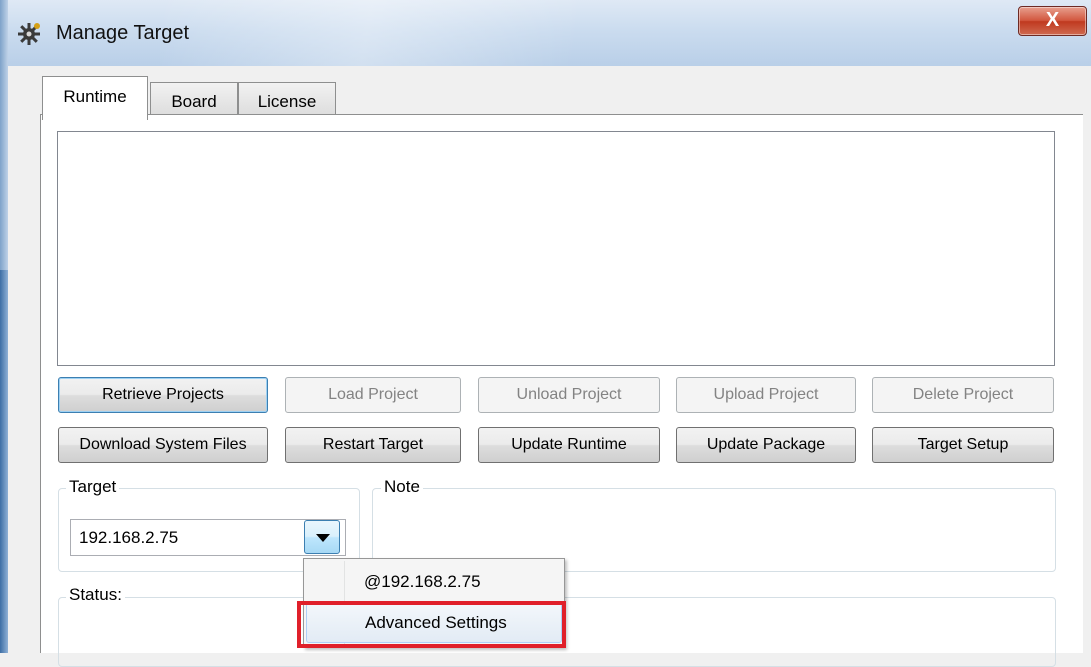 The width and height of the screenshot is (1091, 667). What do you see at coordinates (95, 595) in the screenshot?
I see `status-group-label: Status:` at bounding box center [95, 595].